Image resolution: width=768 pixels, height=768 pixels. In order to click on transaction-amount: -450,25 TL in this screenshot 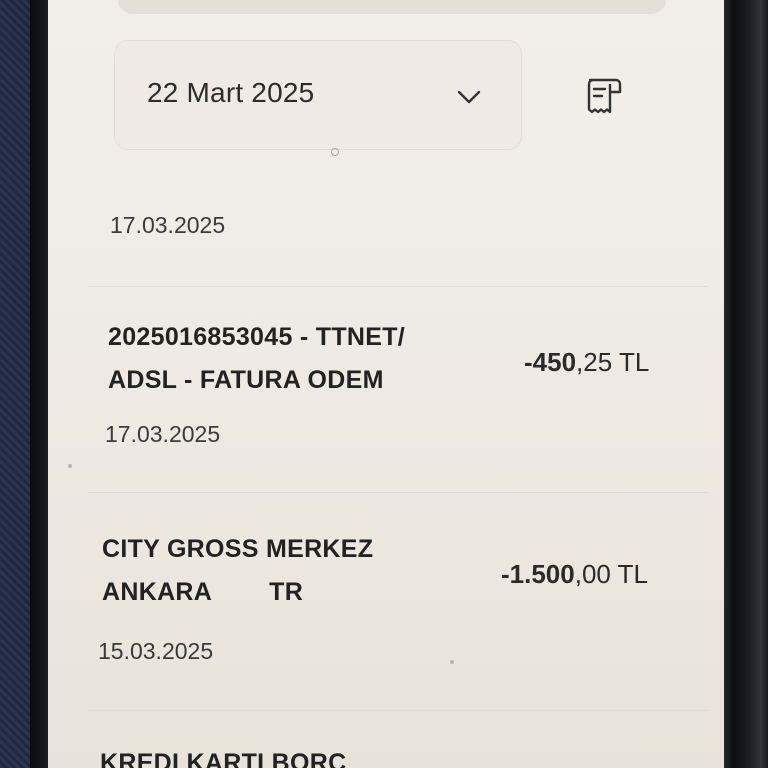, I will do `click(586, 362)`.